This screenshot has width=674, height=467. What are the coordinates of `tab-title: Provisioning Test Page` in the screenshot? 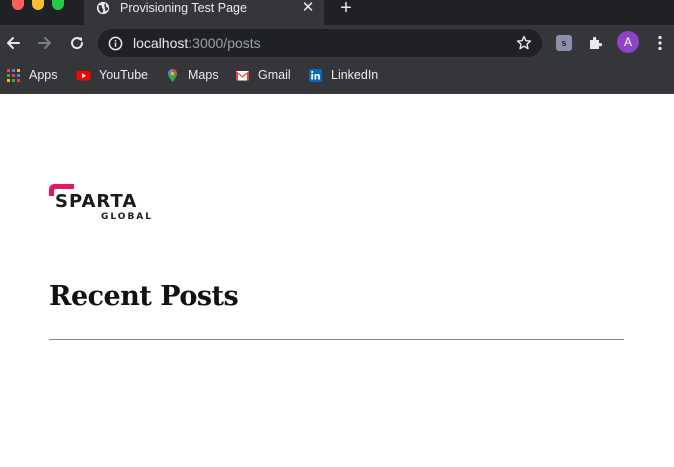 It's located at (183, 8).